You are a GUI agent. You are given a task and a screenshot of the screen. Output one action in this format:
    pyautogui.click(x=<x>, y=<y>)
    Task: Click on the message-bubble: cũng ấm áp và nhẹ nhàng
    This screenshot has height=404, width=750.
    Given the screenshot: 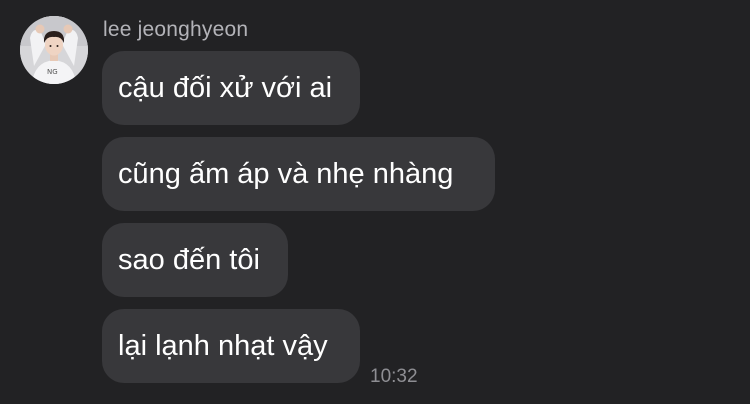 What is the action you would take?
    pyautogui.click(x=298, y=174)
    